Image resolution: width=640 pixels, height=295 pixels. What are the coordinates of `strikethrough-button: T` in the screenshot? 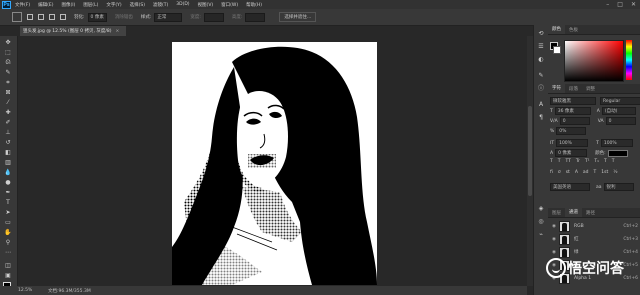 It's located at (613, 161).